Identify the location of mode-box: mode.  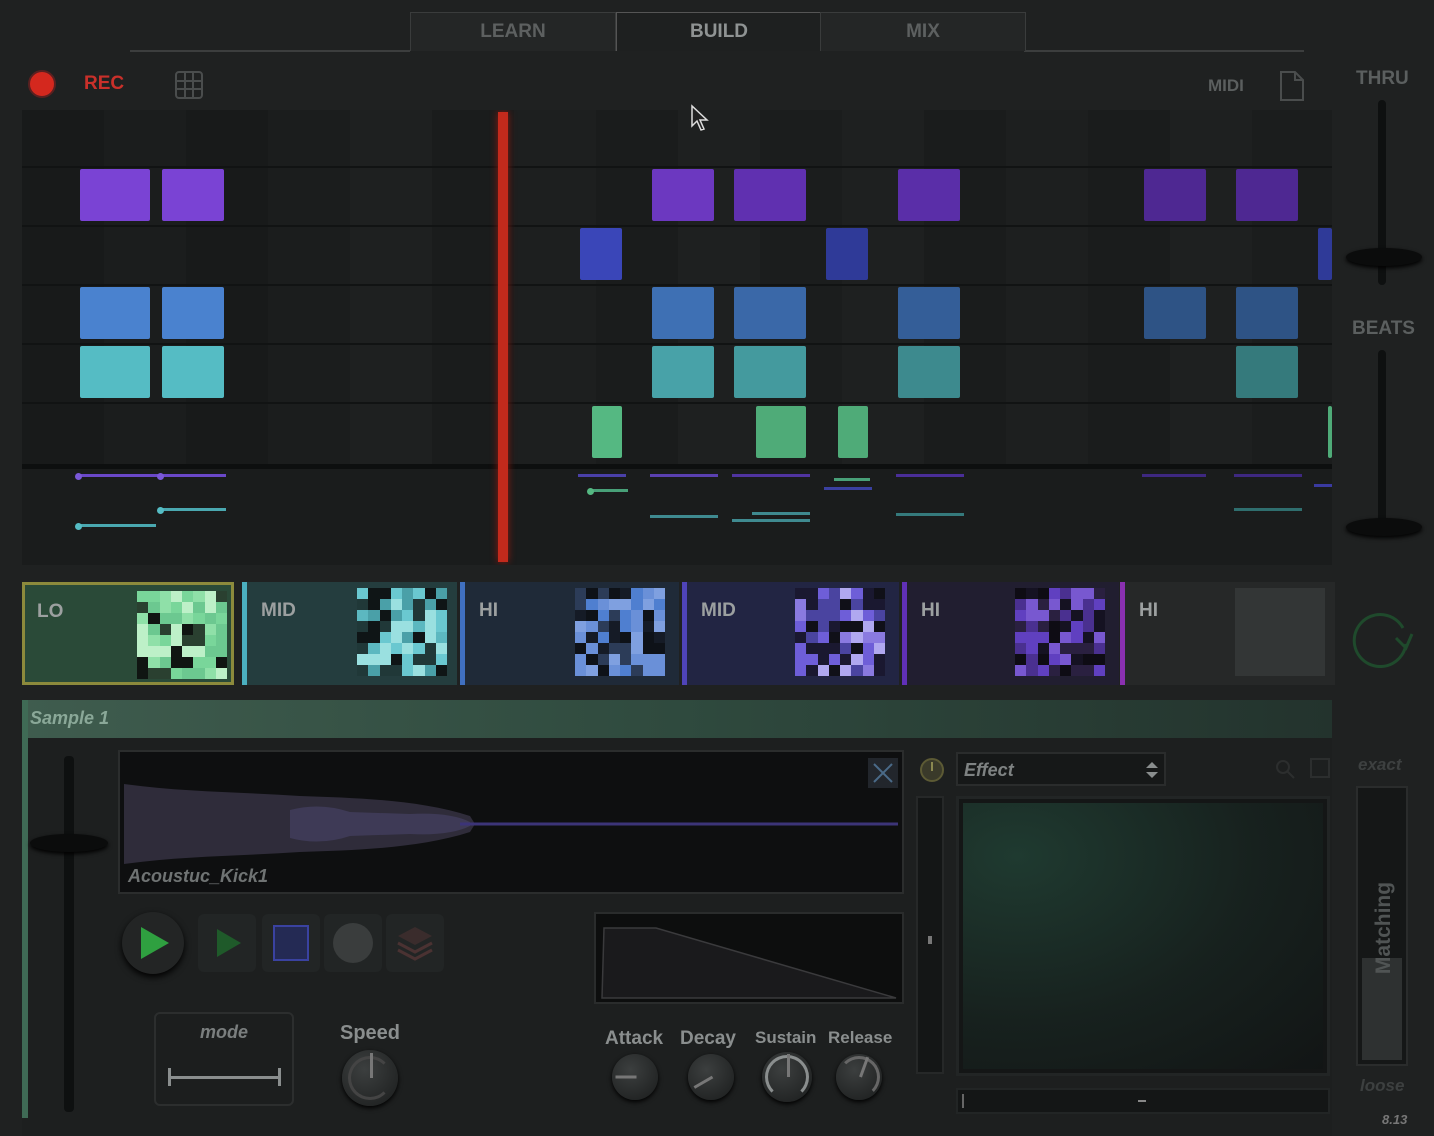
(224, 1059).